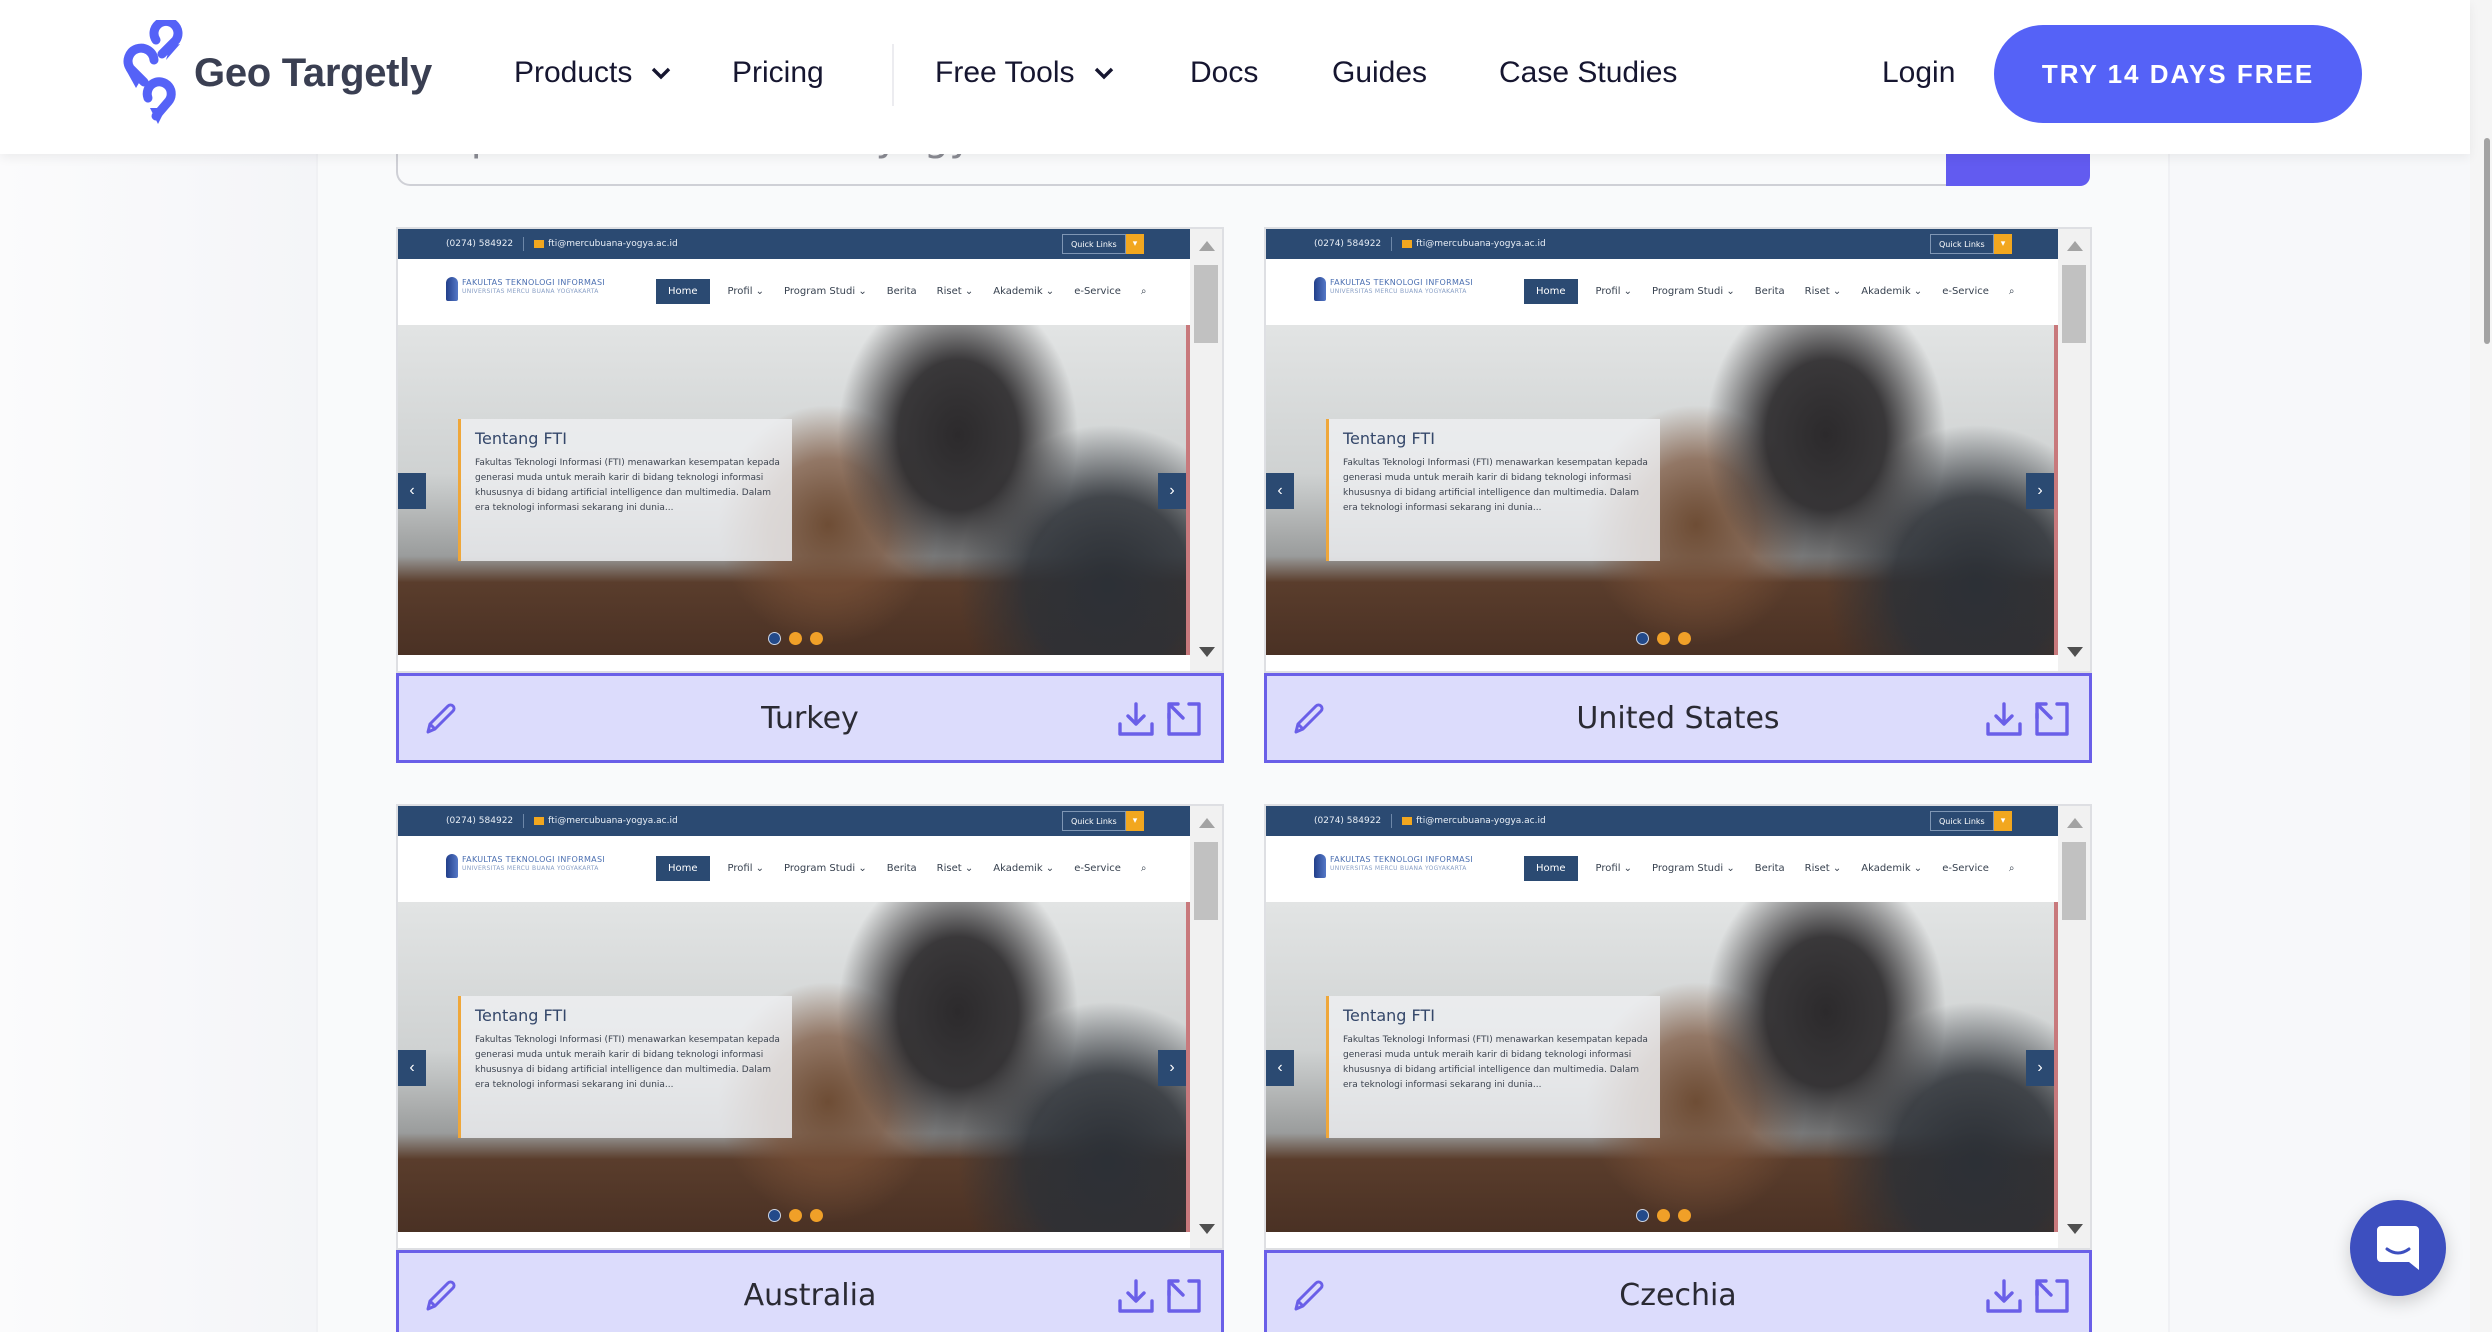 The height and width of the screenshot is (1332, 2492). What do you see at coordinates (2481, 666) in the screenshot?
I see `page-scrollbar` at bounding box center [2481, 666].